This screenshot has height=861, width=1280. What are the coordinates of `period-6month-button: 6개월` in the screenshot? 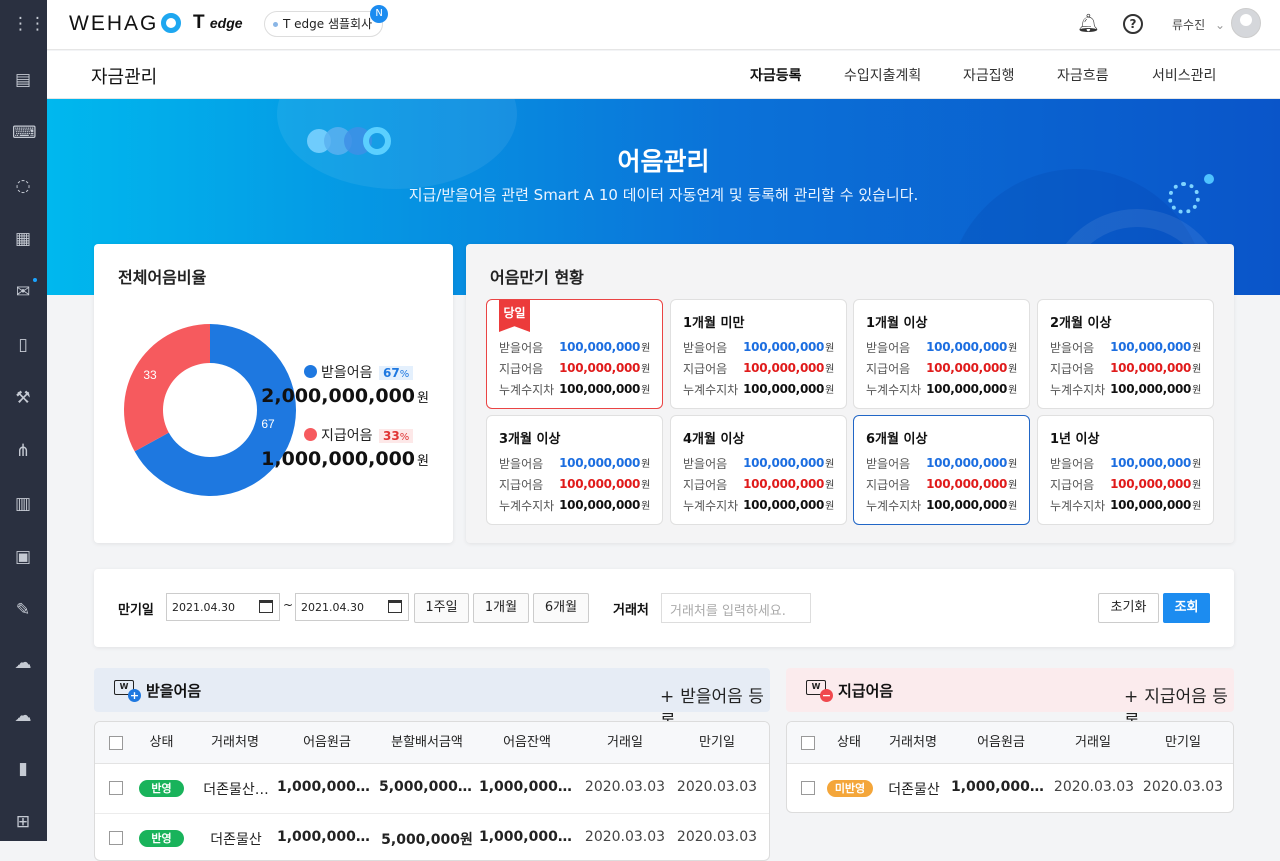 It's located at (561, 608).